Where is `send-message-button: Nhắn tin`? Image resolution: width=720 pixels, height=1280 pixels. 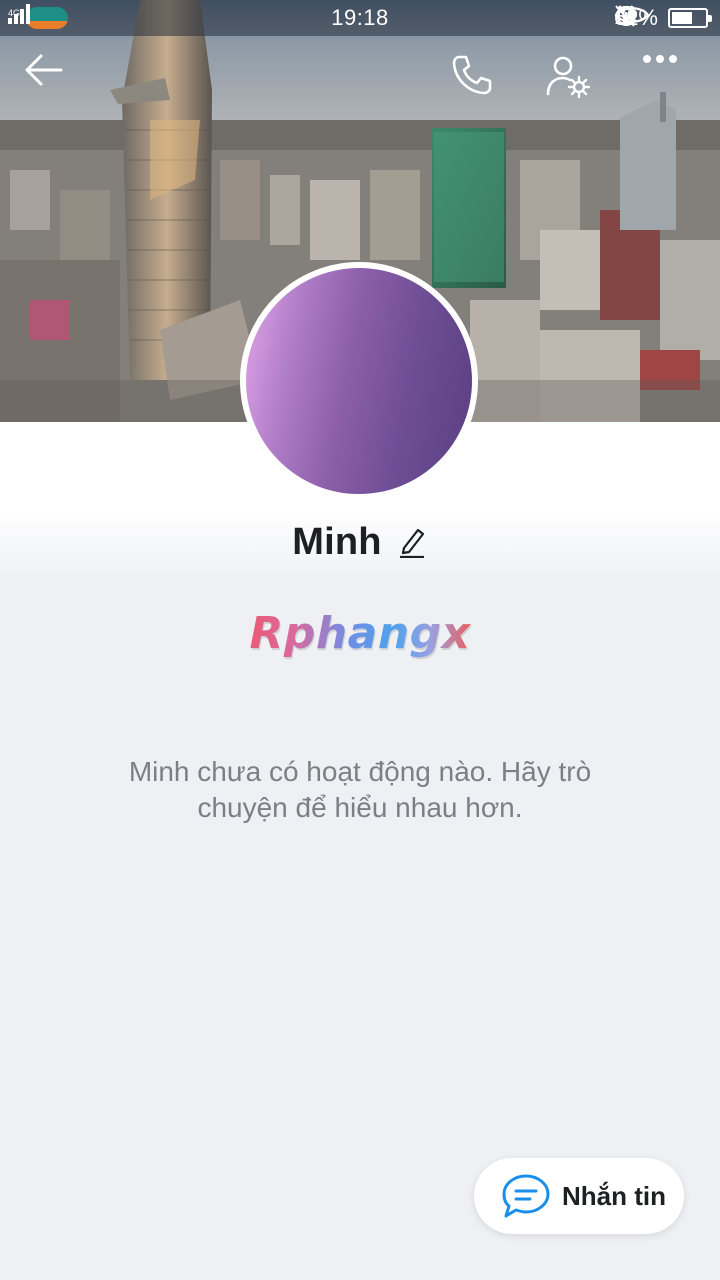 send-message-button: Nhắn tin is located at coordinates (579, 1196).